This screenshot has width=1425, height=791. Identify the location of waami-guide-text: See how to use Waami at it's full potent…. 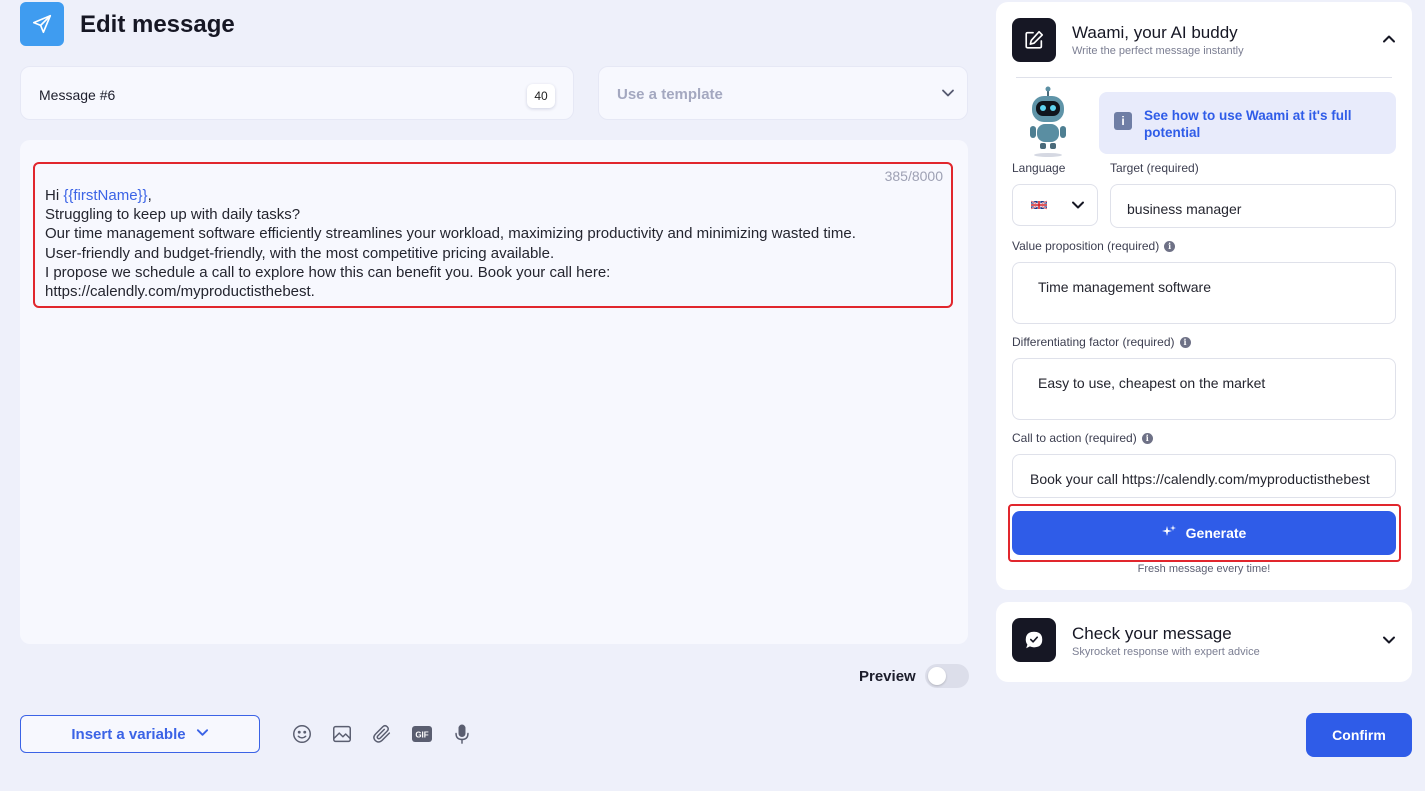
(1248, 124).